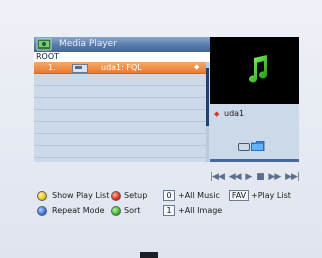  I want to click on all-image-label: +All Image, so click(200, 210).